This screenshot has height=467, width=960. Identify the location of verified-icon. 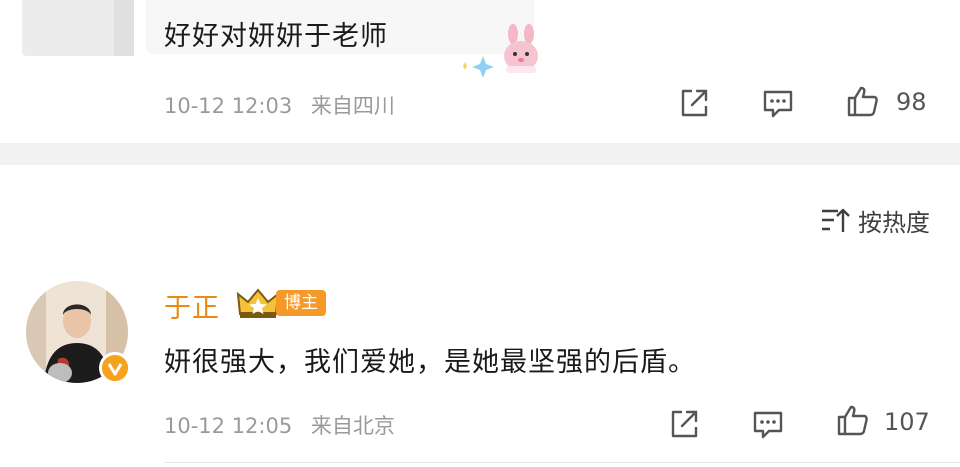
(115, 368).